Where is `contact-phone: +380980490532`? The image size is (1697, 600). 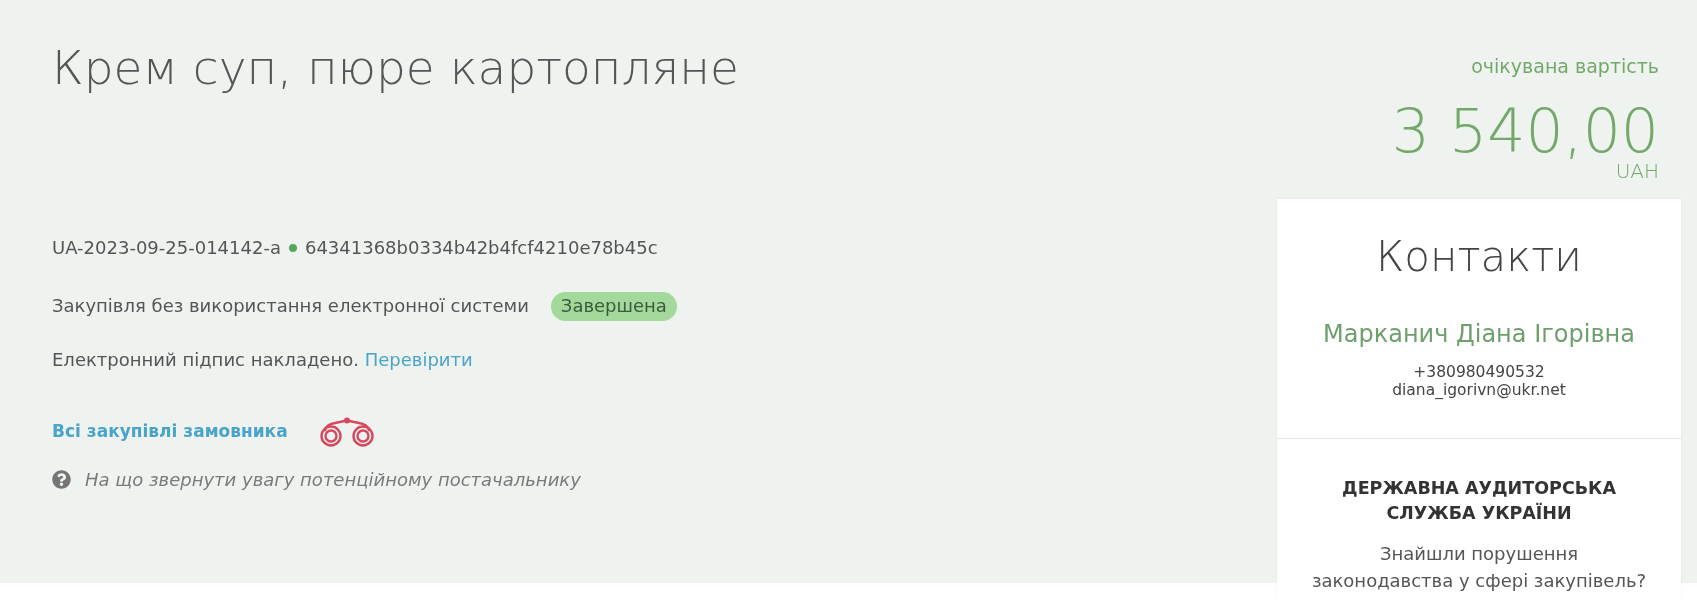
contact-phone: +380980490532 is located at coordinates (1479, 372).